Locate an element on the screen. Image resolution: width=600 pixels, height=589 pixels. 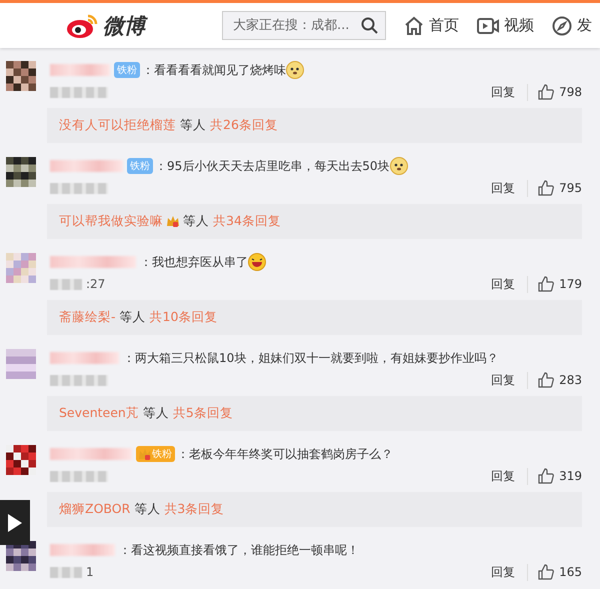
nav-link: 发 is located at coordinates (572, 26).